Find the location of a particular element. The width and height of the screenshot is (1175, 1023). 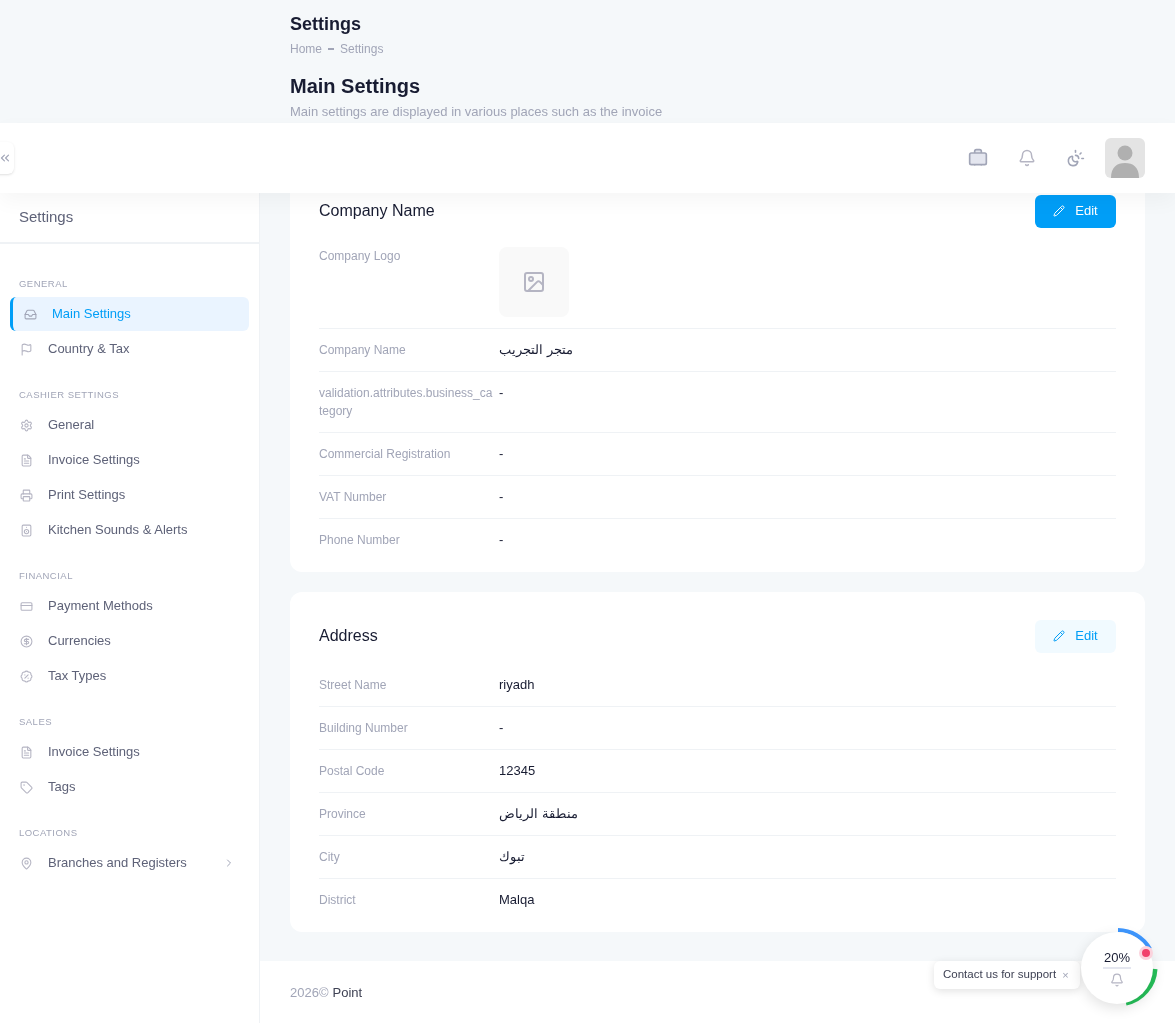

sidebar-item: General is located at coordinates (129, 425).